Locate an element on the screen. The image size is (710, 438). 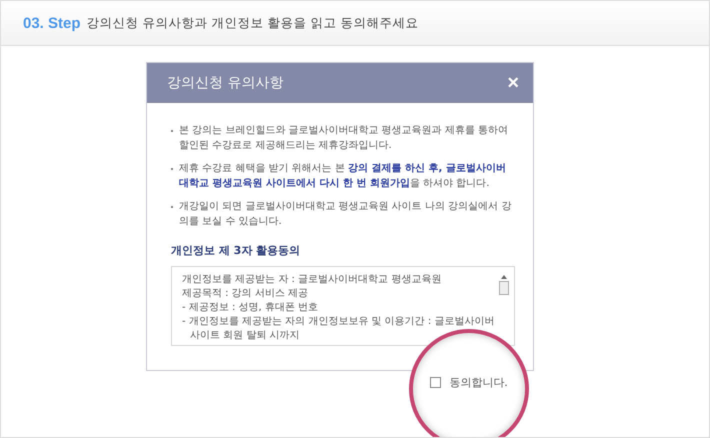
consent-line: 사이트 회원 탈퇴 시까지 is located at coordinates (245, 336).